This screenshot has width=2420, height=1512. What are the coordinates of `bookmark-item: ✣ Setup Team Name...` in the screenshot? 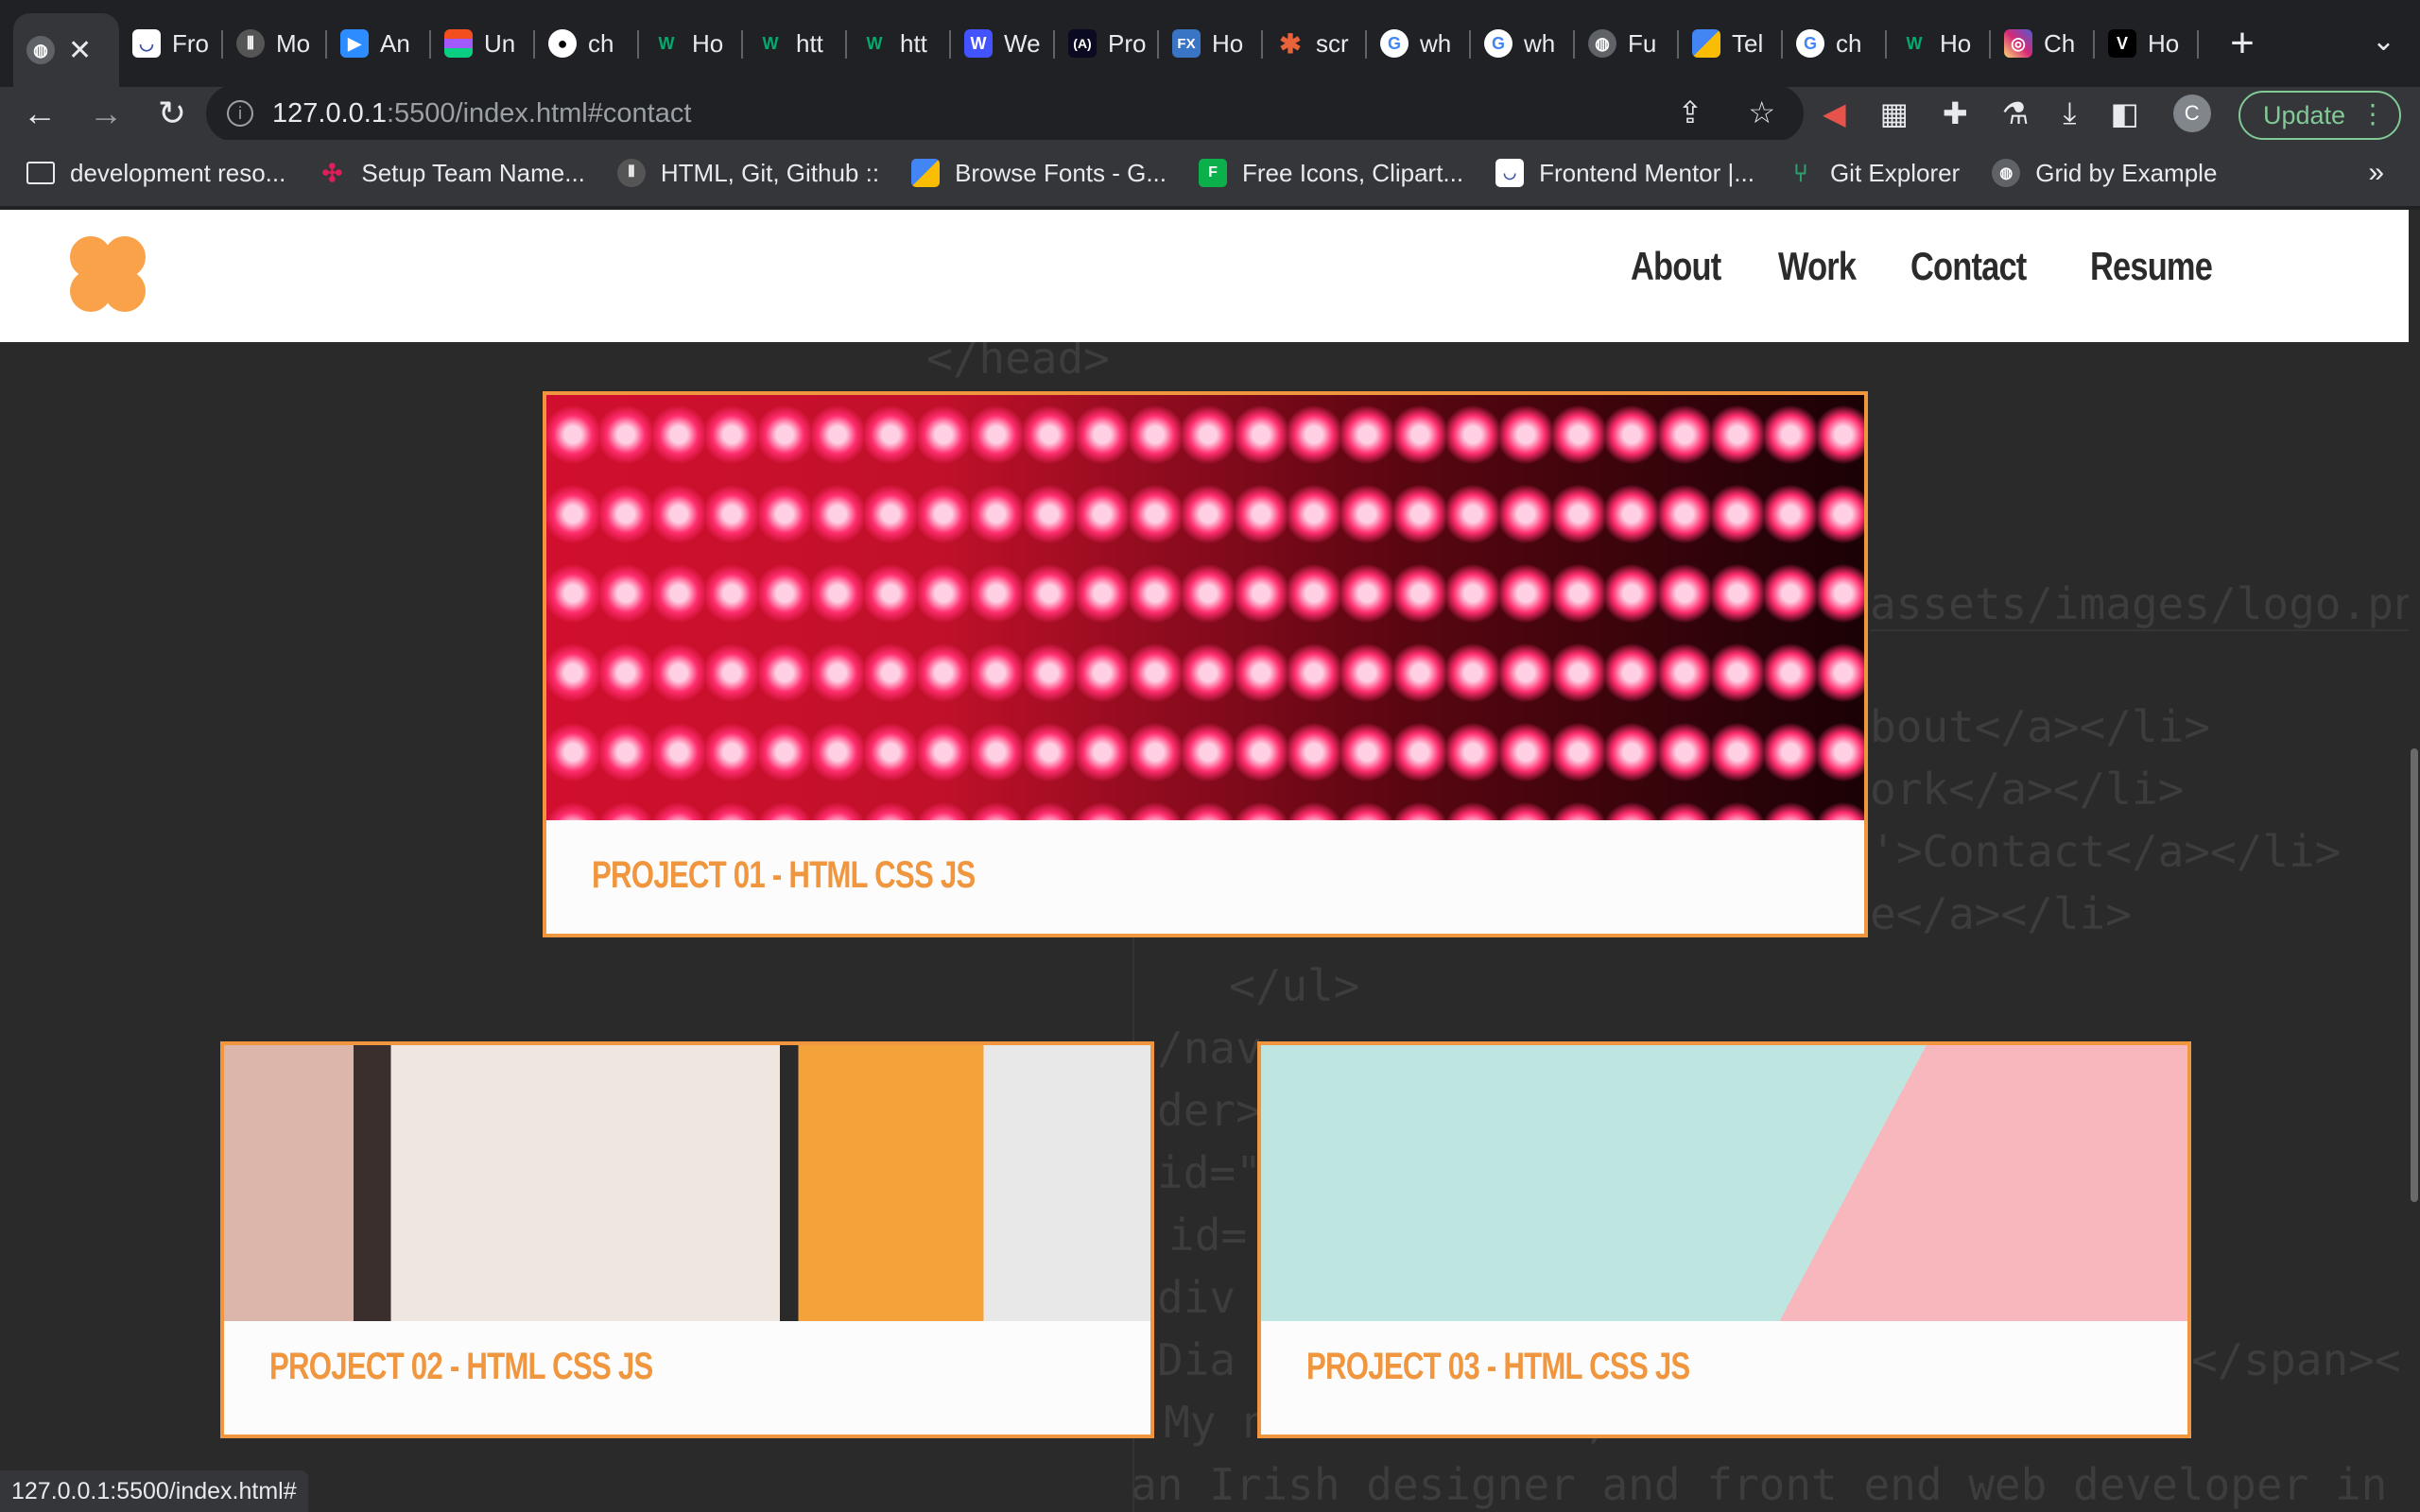 It's located at (451, 173).